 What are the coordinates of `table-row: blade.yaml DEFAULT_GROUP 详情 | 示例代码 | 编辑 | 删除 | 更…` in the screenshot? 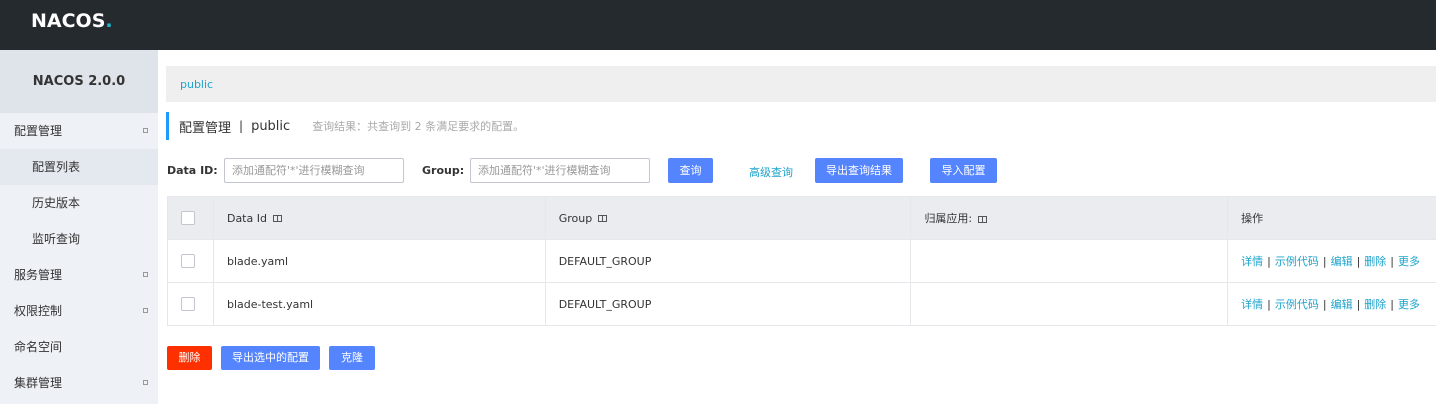 It's located at (801, 261).